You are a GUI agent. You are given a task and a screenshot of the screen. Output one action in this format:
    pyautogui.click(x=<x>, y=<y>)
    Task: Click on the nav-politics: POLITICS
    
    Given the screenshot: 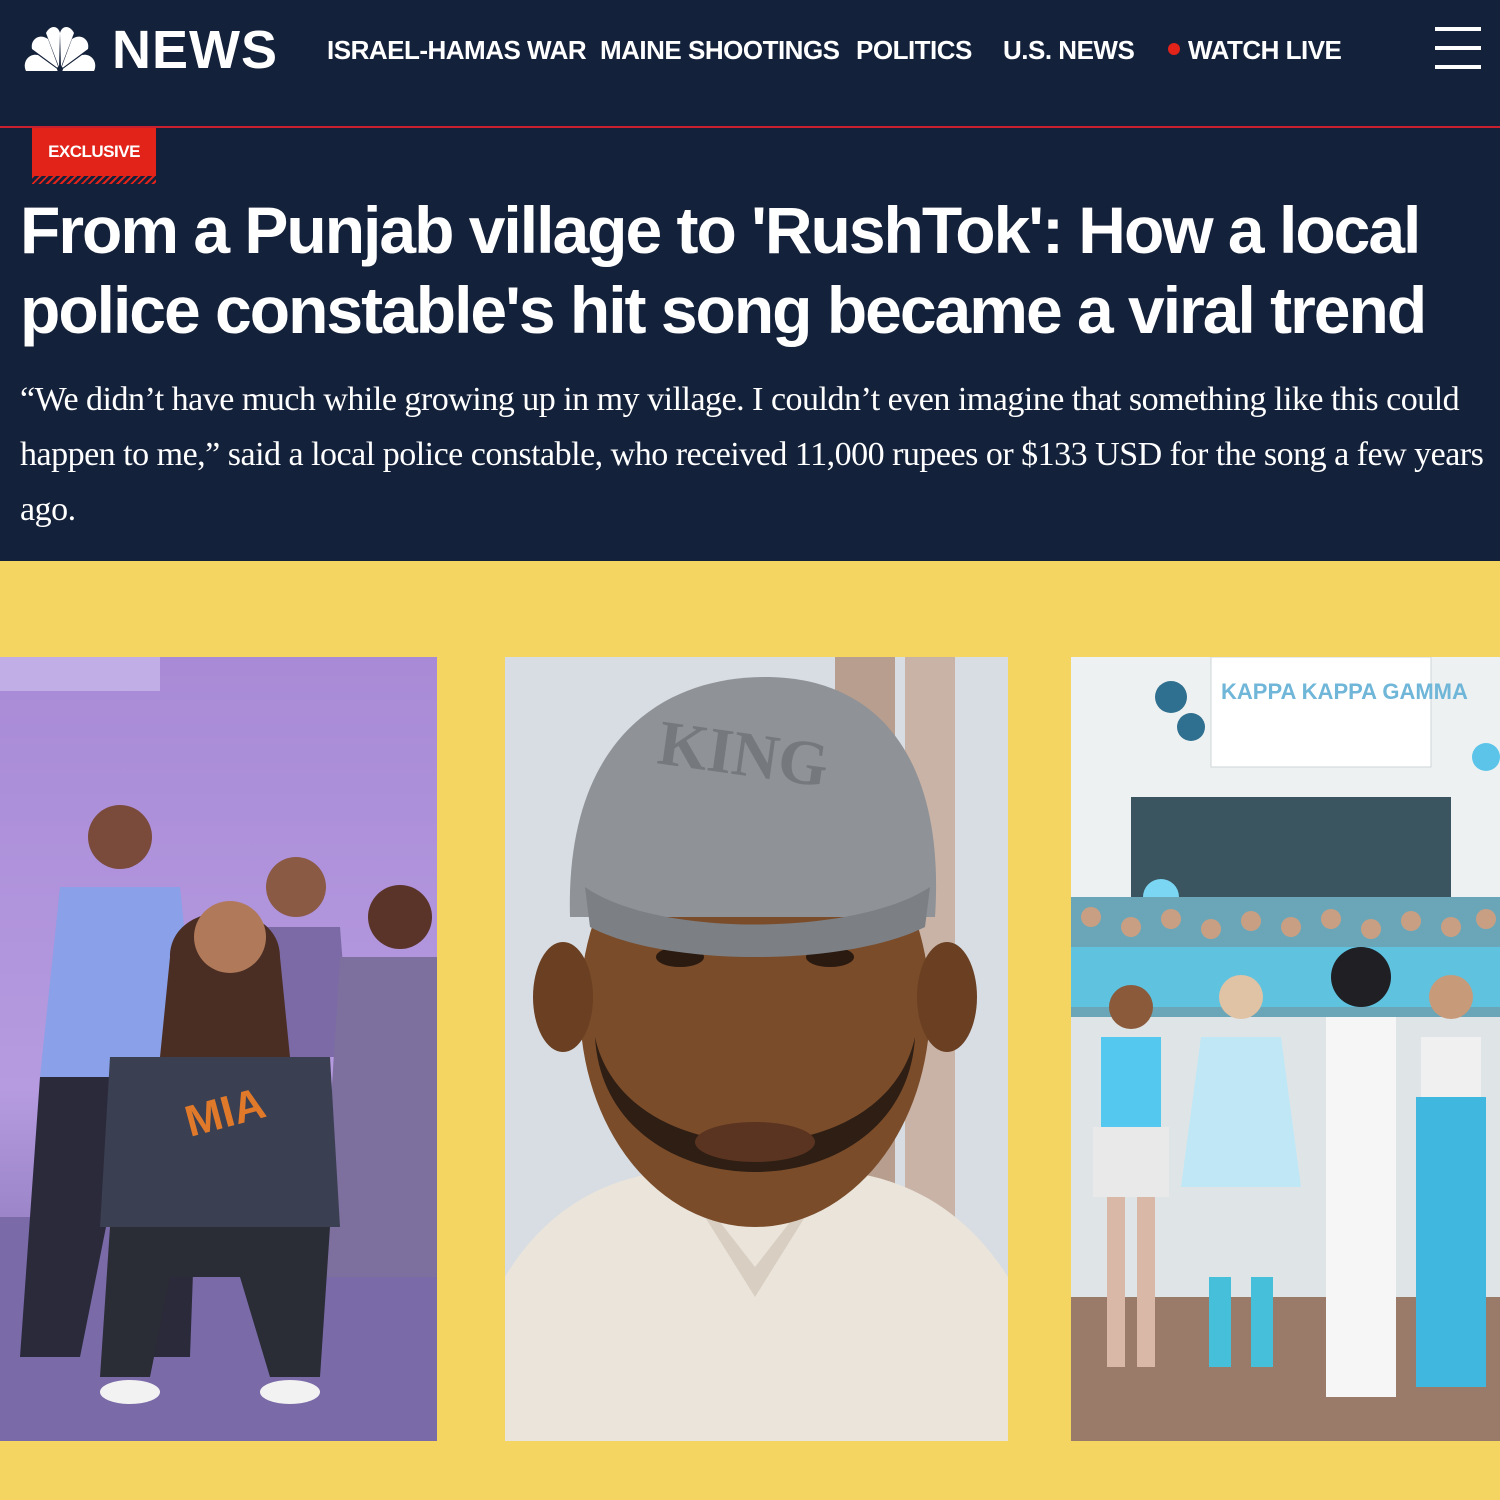 What is the action you would take?
    pyautogui.click(x=914, y=50)
    